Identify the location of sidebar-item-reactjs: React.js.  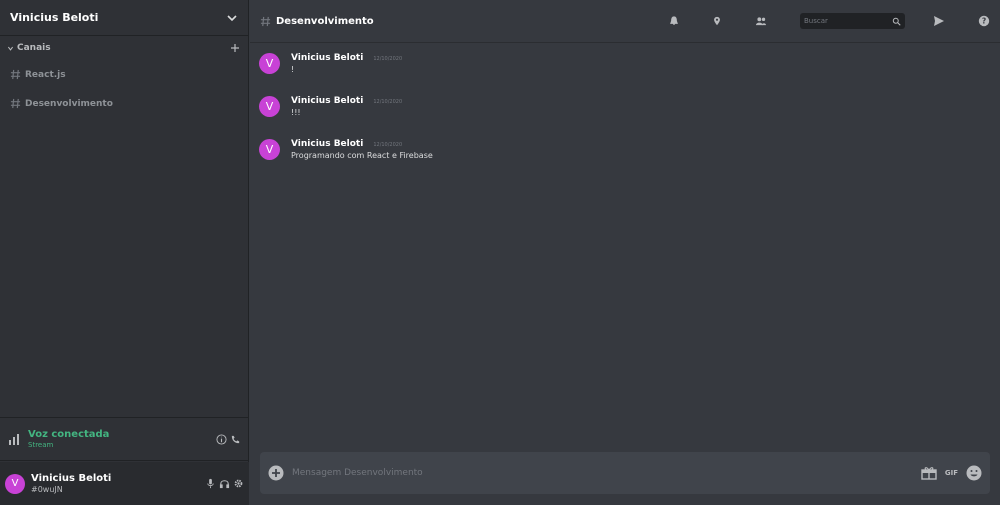
(124, 74).